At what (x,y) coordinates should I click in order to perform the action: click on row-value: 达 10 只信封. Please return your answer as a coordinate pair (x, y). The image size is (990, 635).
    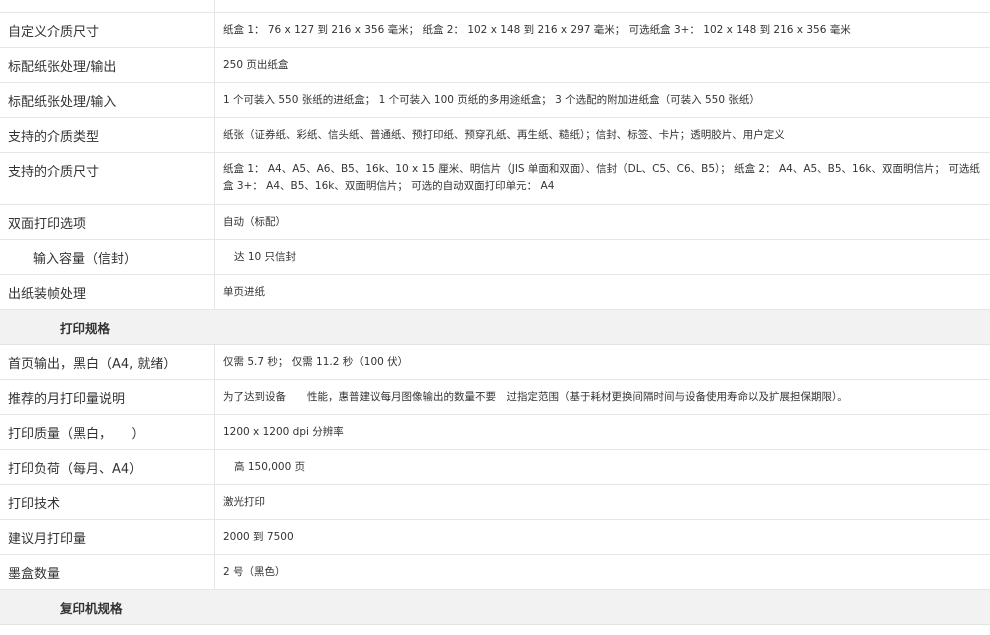
    Looking at the image, I should click on (265, 256).